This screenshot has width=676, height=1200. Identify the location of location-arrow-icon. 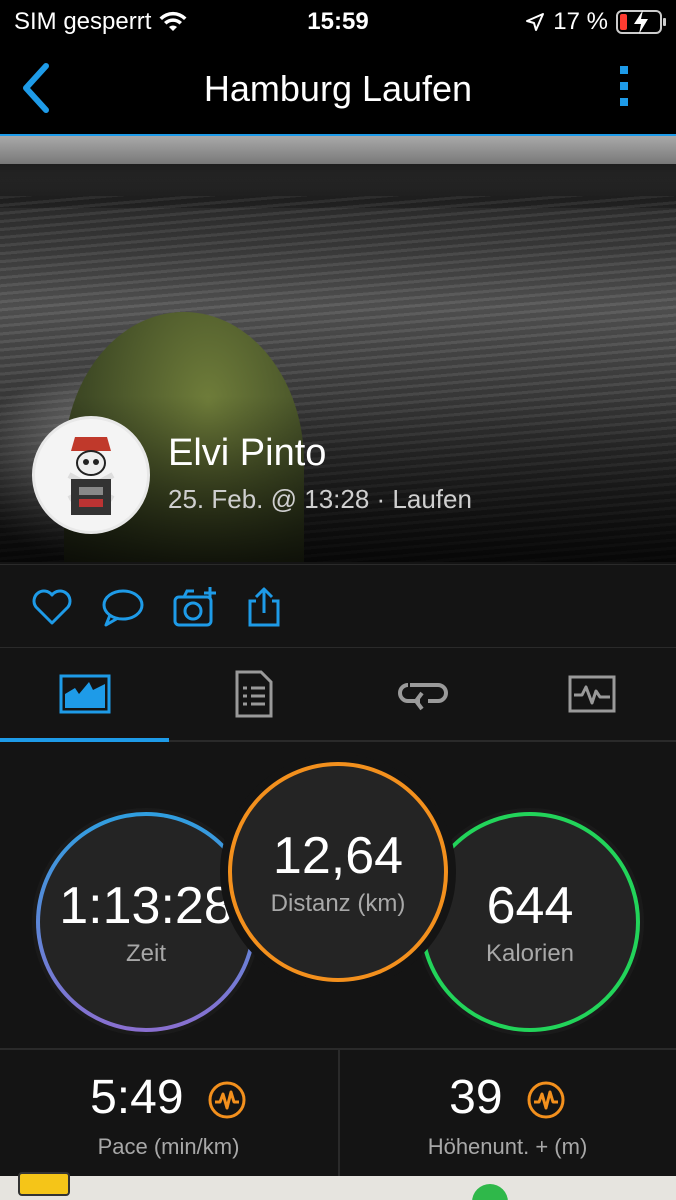
(535, 22).